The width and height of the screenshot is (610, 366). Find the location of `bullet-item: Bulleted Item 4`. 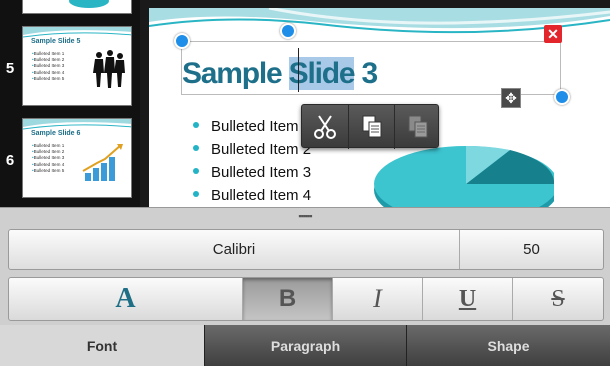

bullet-item: Bulleted Item 4 is located at coordinates (252, 195).